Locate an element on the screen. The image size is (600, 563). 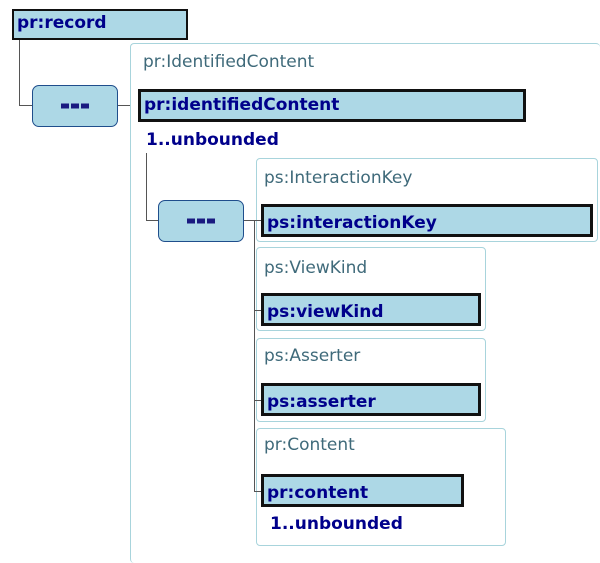
type-label-view-kind: ps:ViewKind is located at coordinates (316, 268).